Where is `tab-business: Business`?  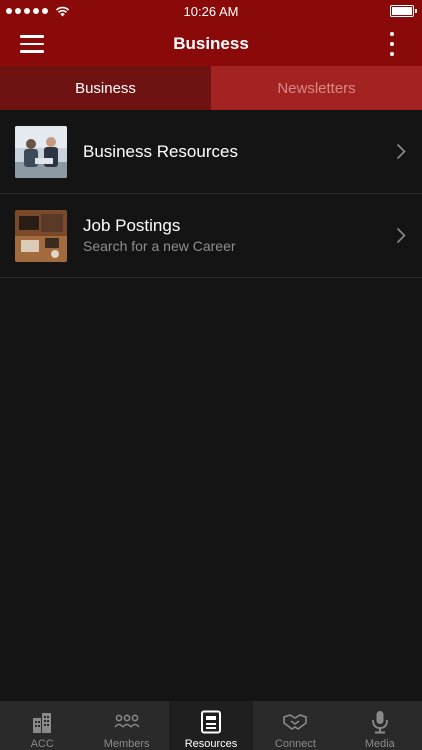 tab-business: Business is located at coordinates (105, 88).